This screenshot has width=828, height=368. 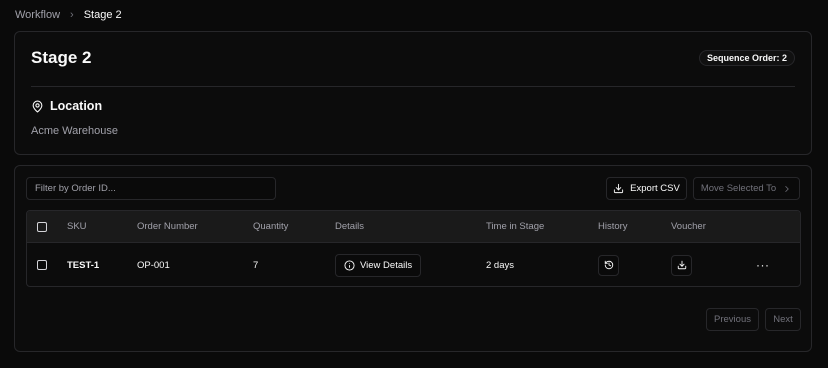 What do you see at coordinates (75, 131) in the screenshot?
I see `location-value: Acme Warehouse` at bounding box center [75, 131].